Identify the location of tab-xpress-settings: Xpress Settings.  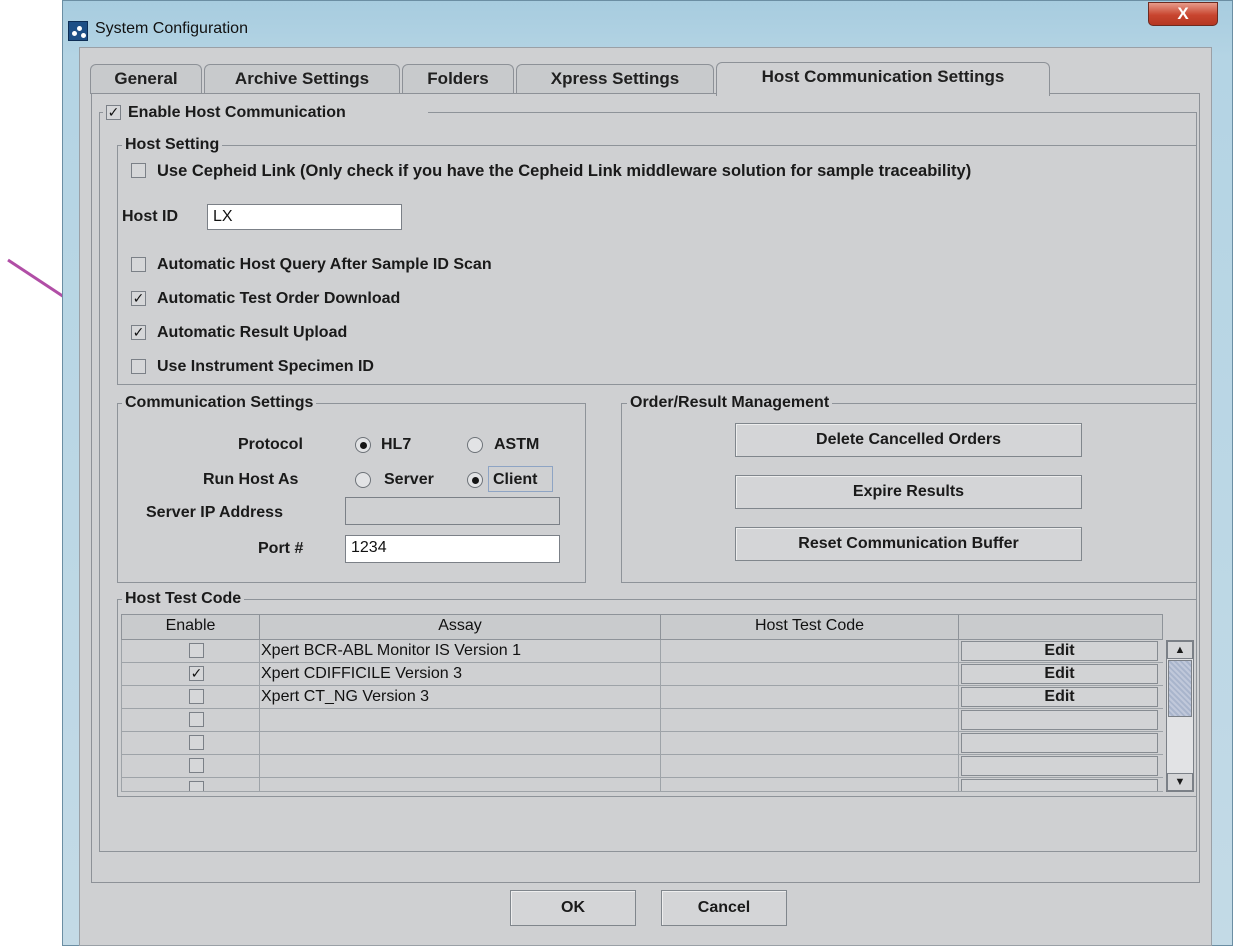
(615, 79).